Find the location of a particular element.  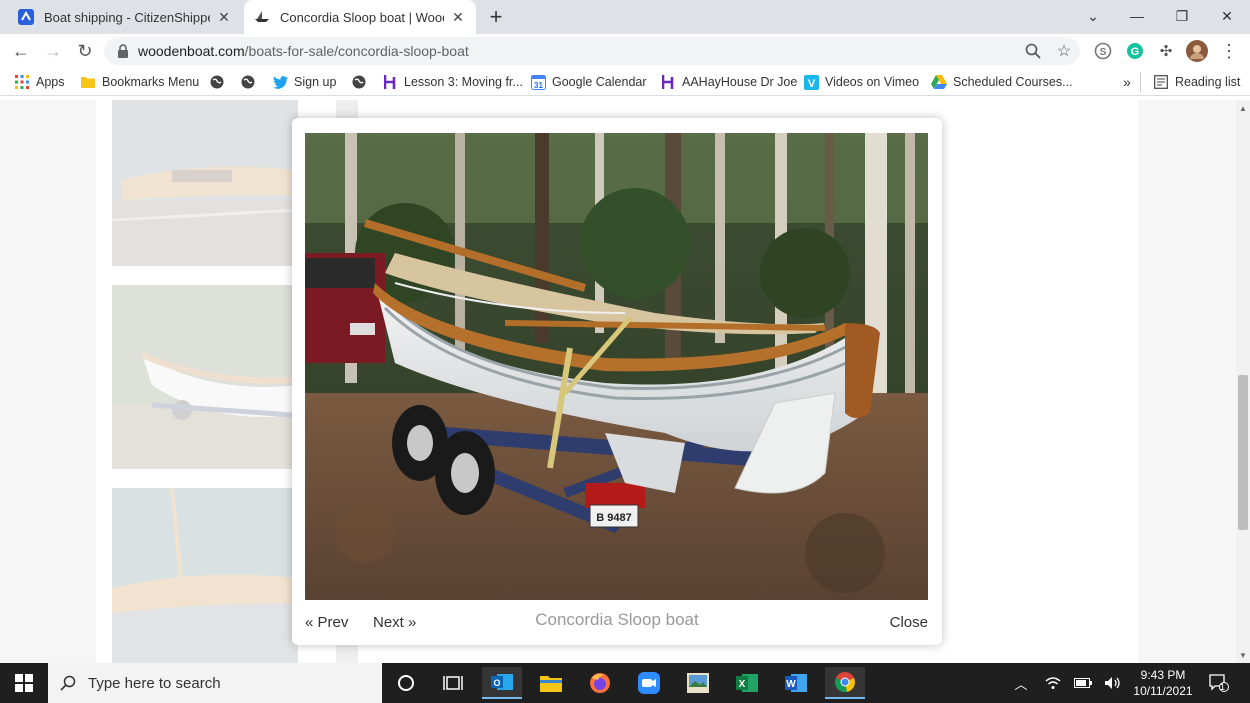

bookmark-vimeo: V Videos on Vimeo is located at coordinates (861, 82).